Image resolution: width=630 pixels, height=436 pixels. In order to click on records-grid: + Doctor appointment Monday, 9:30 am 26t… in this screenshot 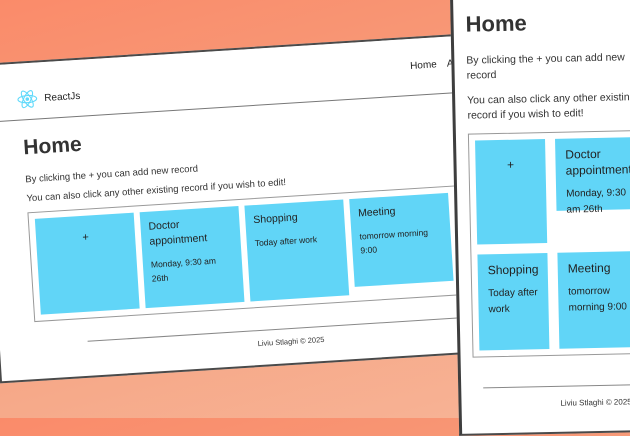, I will do `click(548, 243)`.